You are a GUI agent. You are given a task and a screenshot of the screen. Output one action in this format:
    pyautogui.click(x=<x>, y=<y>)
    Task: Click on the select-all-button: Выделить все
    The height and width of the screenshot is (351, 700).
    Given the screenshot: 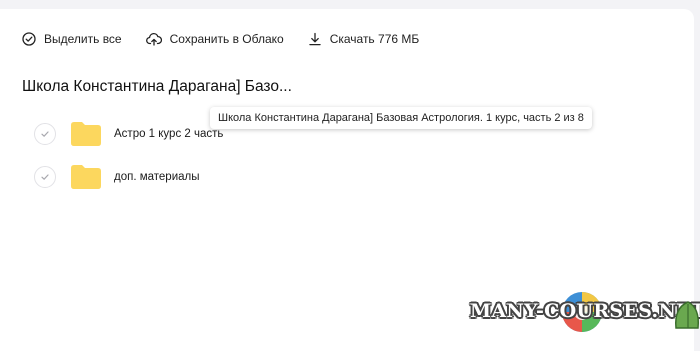 What is the action you would take?
    pyautogui.click(x=72, y=39)
    